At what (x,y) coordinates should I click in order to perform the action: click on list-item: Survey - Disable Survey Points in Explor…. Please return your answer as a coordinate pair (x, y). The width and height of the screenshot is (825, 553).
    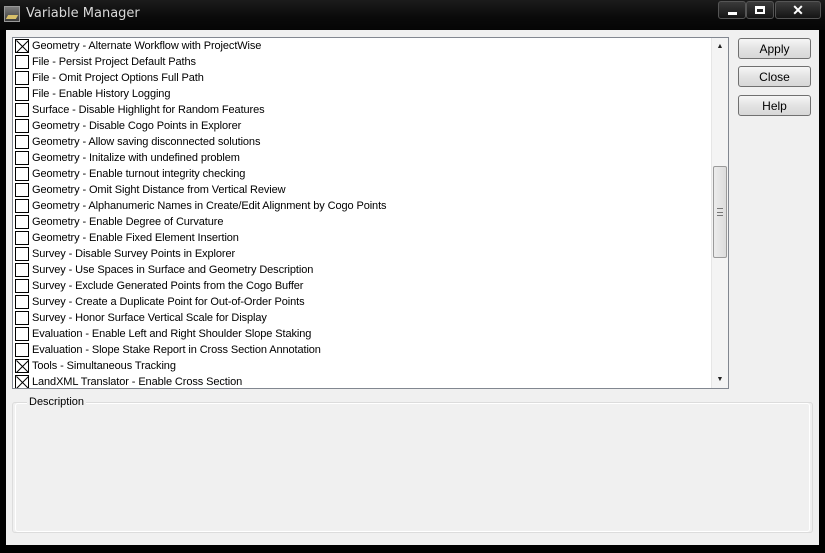
    Looking at the image, I should click on (363, 254).